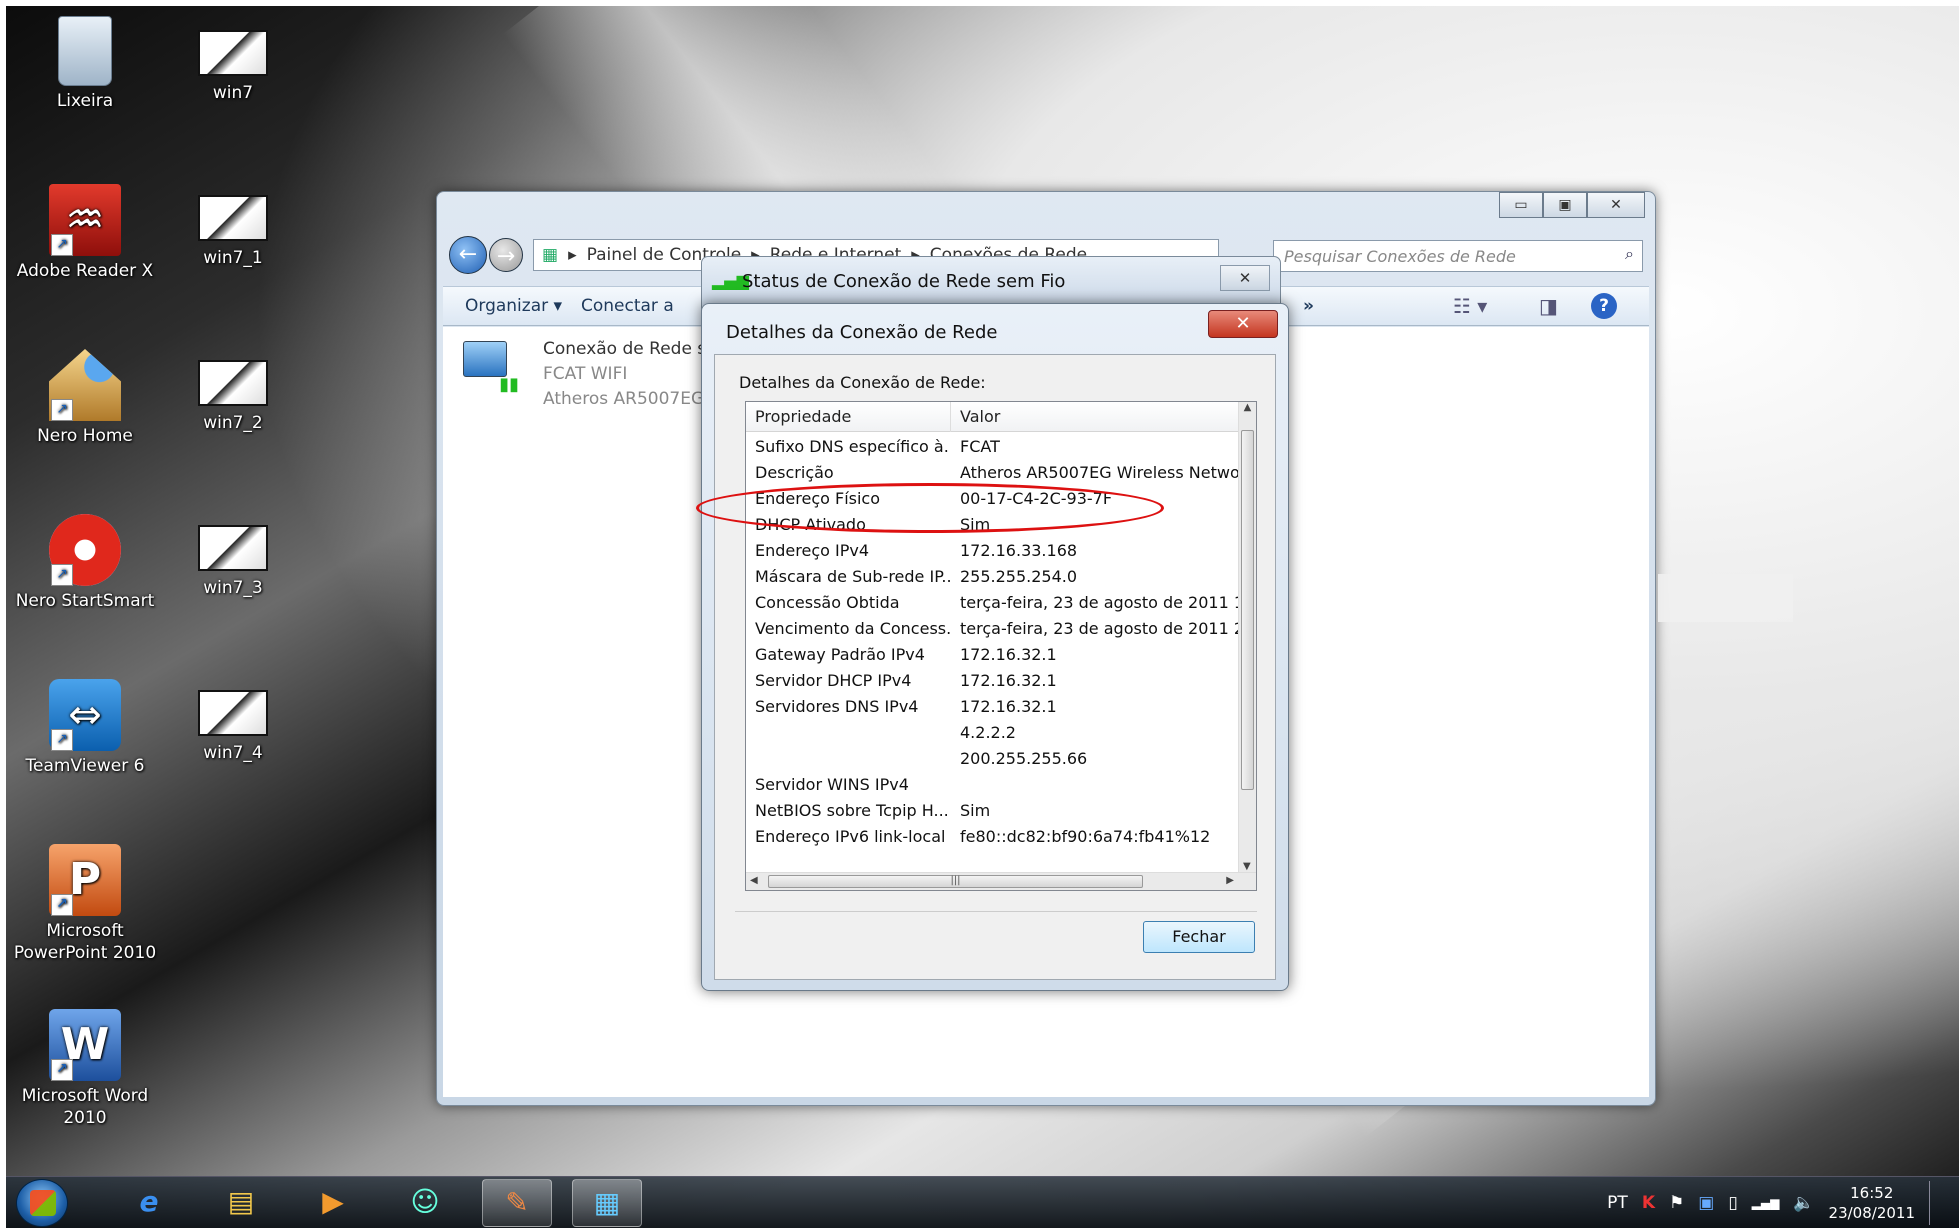 The height and width of the screenshot is (1228, 1959). I want to click on internet-explorer-icon: e, so click(149, 1203).